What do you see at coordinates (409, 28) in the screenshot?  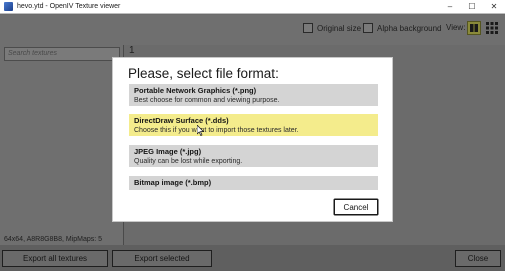 I see `alpha-background-label: Alpha background` at bounding box center [409, 28].